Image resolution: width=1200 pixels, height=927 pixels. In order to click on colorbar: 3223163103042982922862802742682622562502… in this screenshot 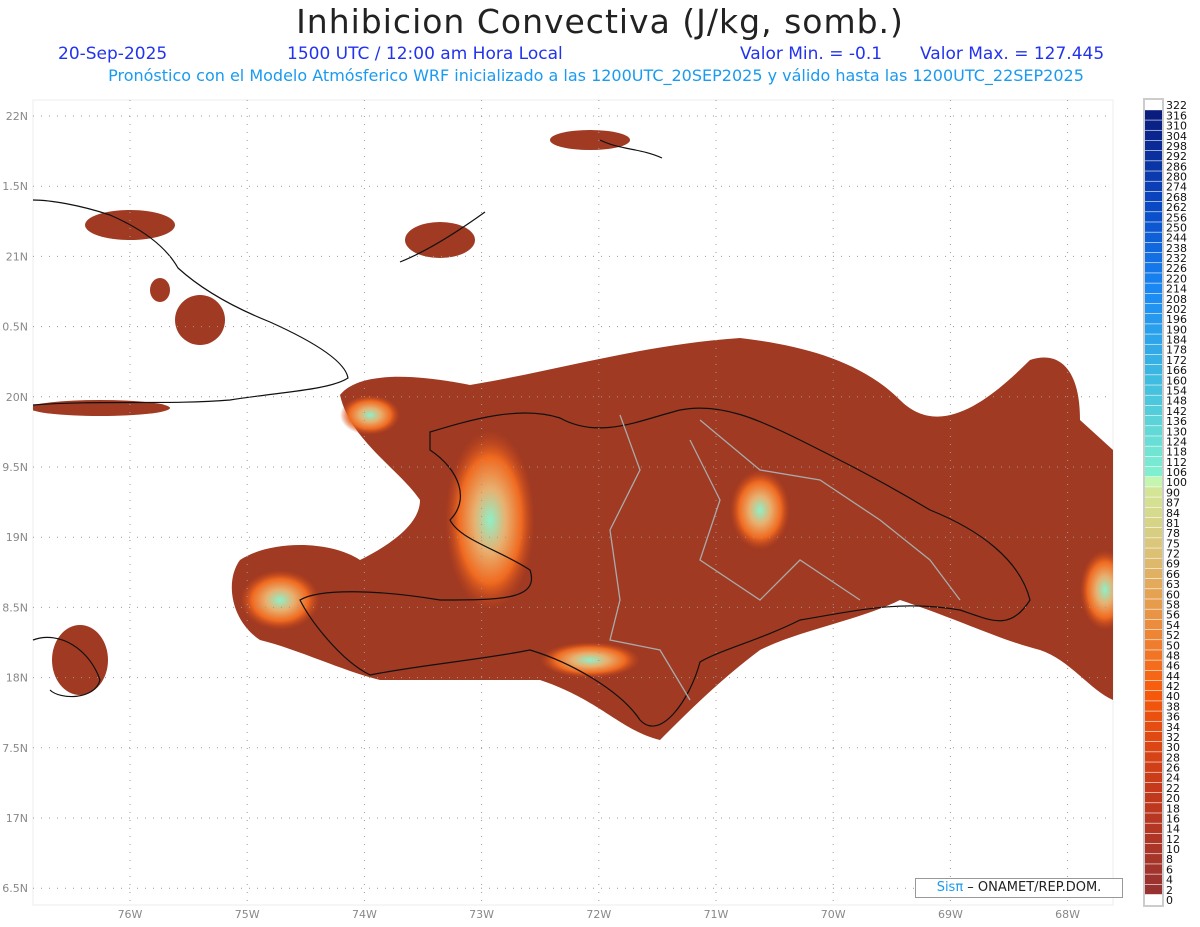, I will do `click(1165, 502)`.